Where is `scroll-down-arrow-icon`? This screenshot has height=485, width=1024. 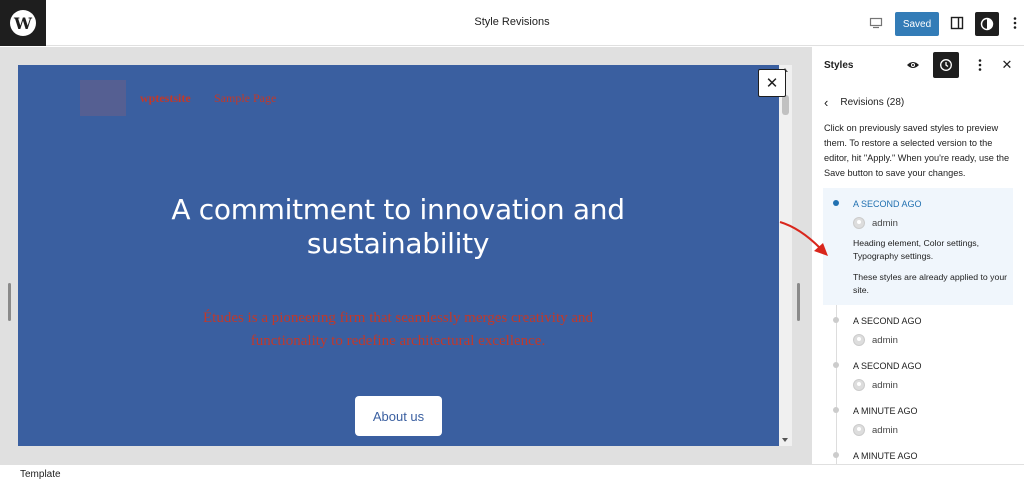
scroll-down-arrow-icon is located at coordinates (785, 440).